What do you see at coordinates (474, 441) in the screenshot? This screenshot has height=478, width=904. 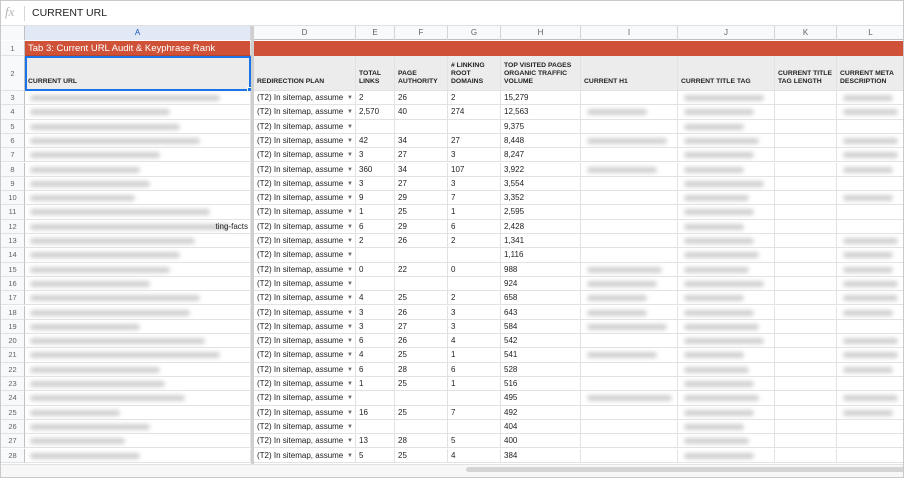 I see `linking-domains-cell: 5` at bounding box center [474, 441].